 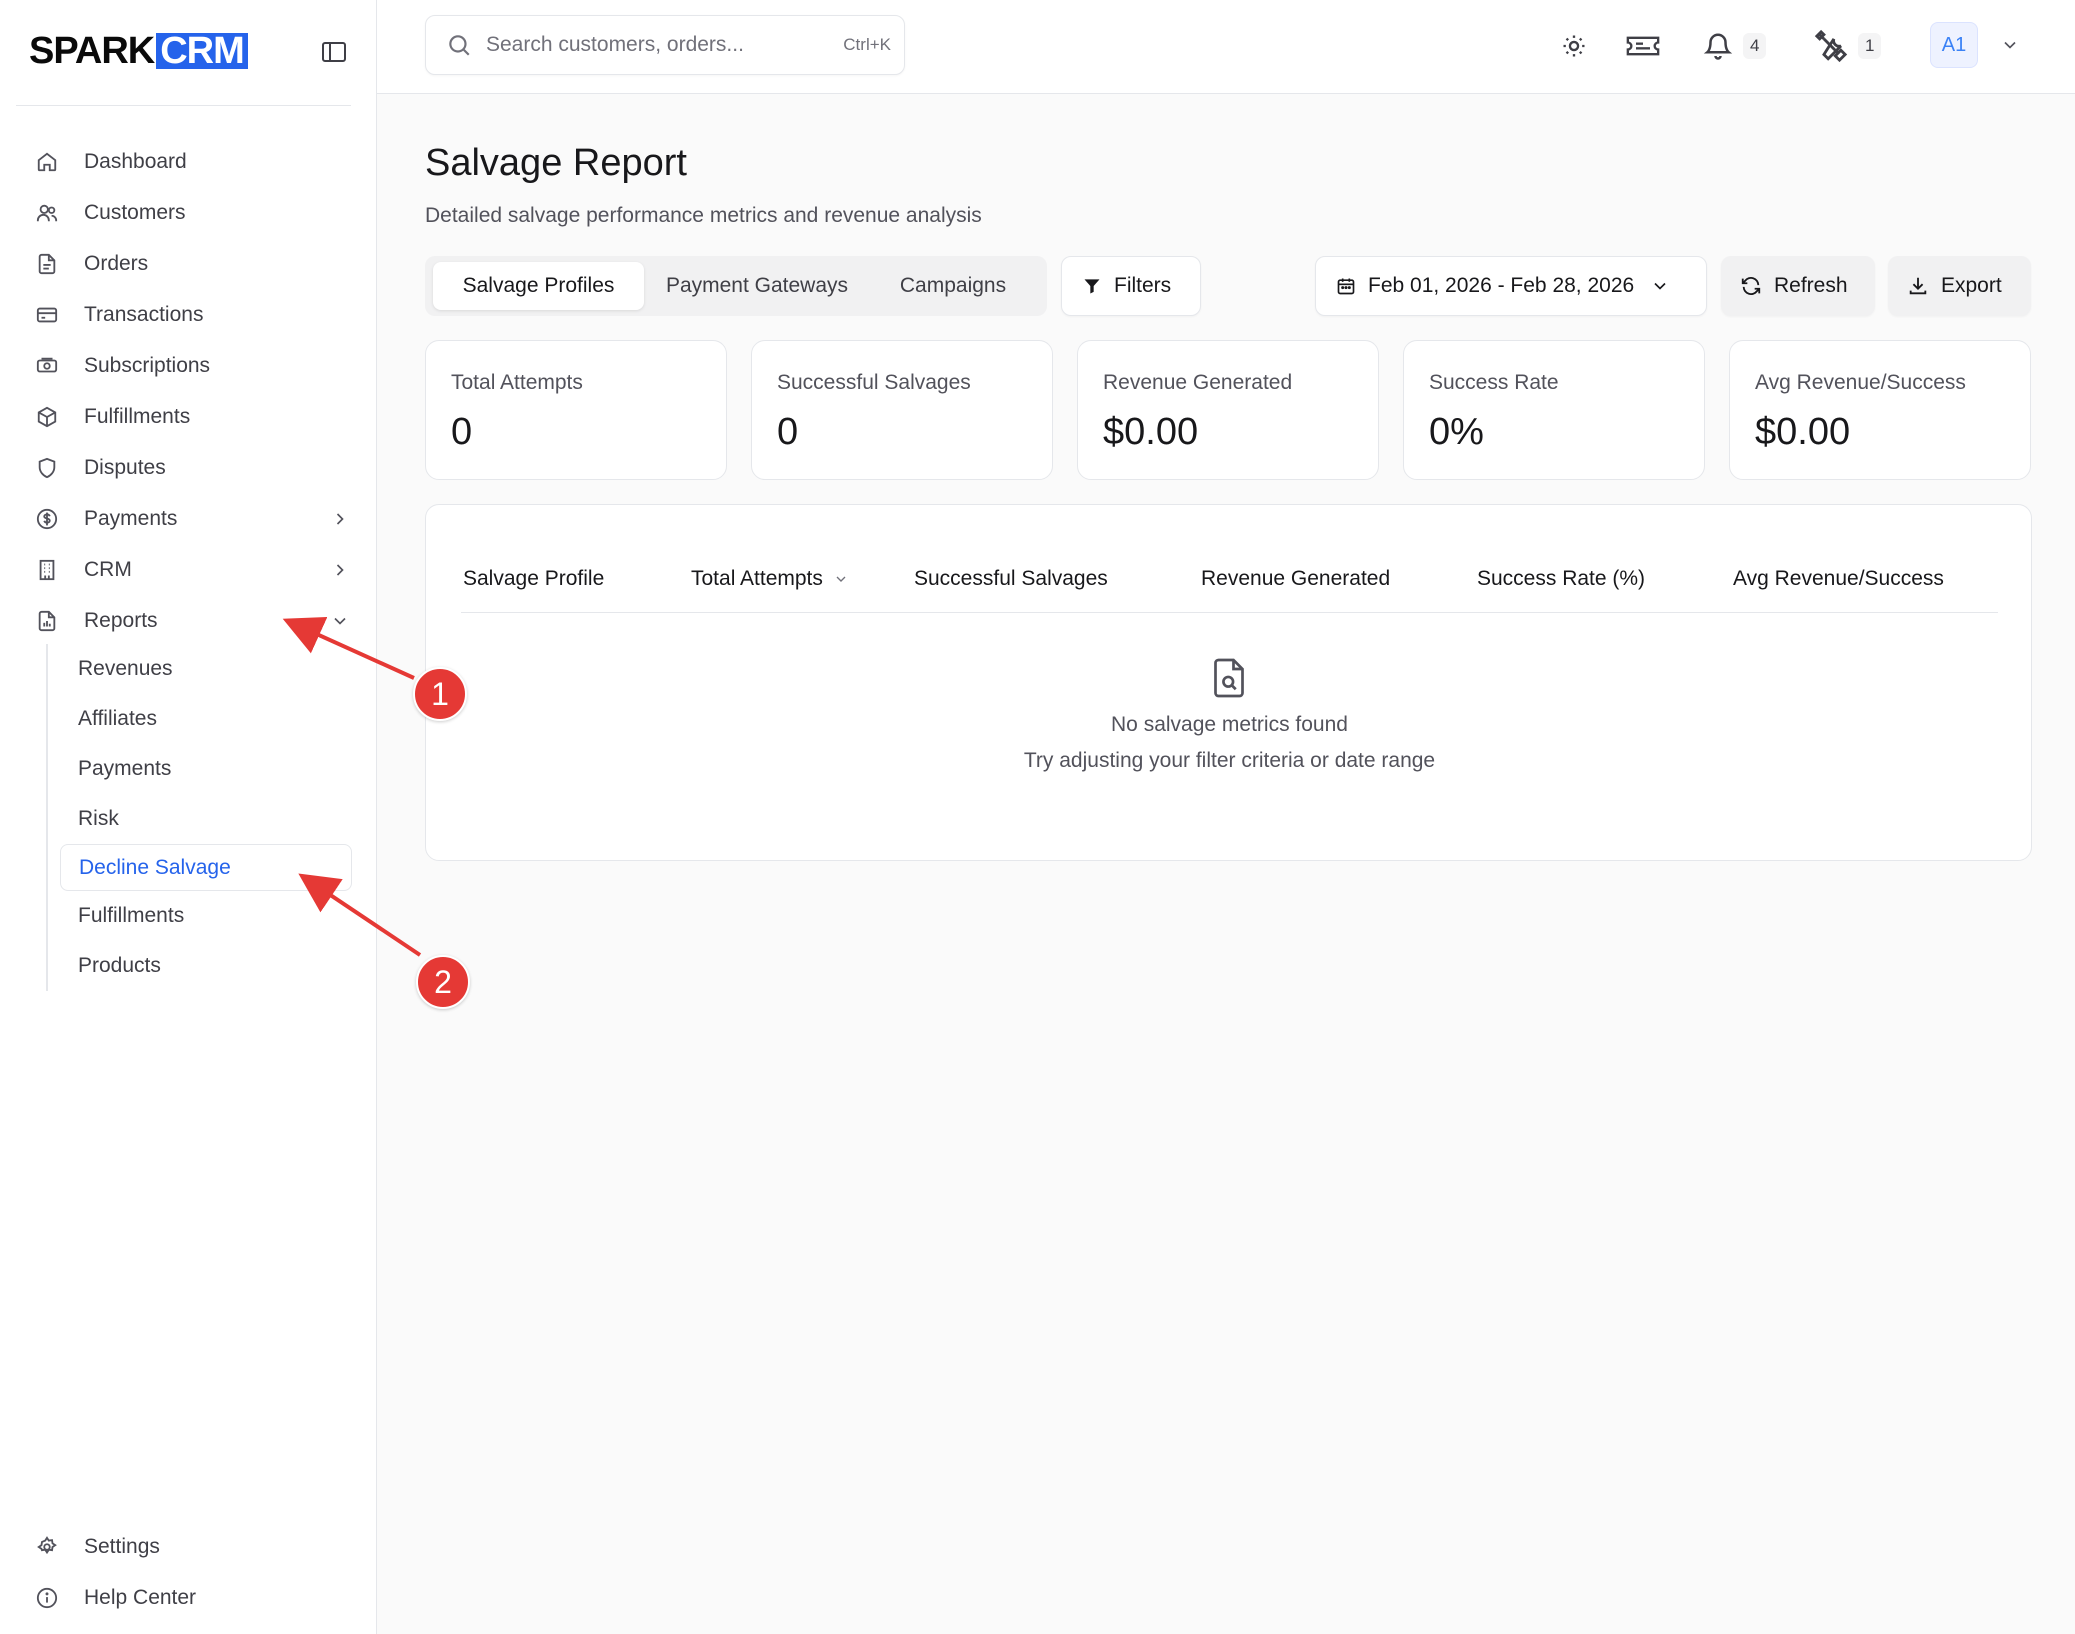 What do you see at coordinates (1838, 579) in the screenshot?
I see `column-header-avg-revenue-success: Avg Revenue/Success` at bounding box center [1838, 579].